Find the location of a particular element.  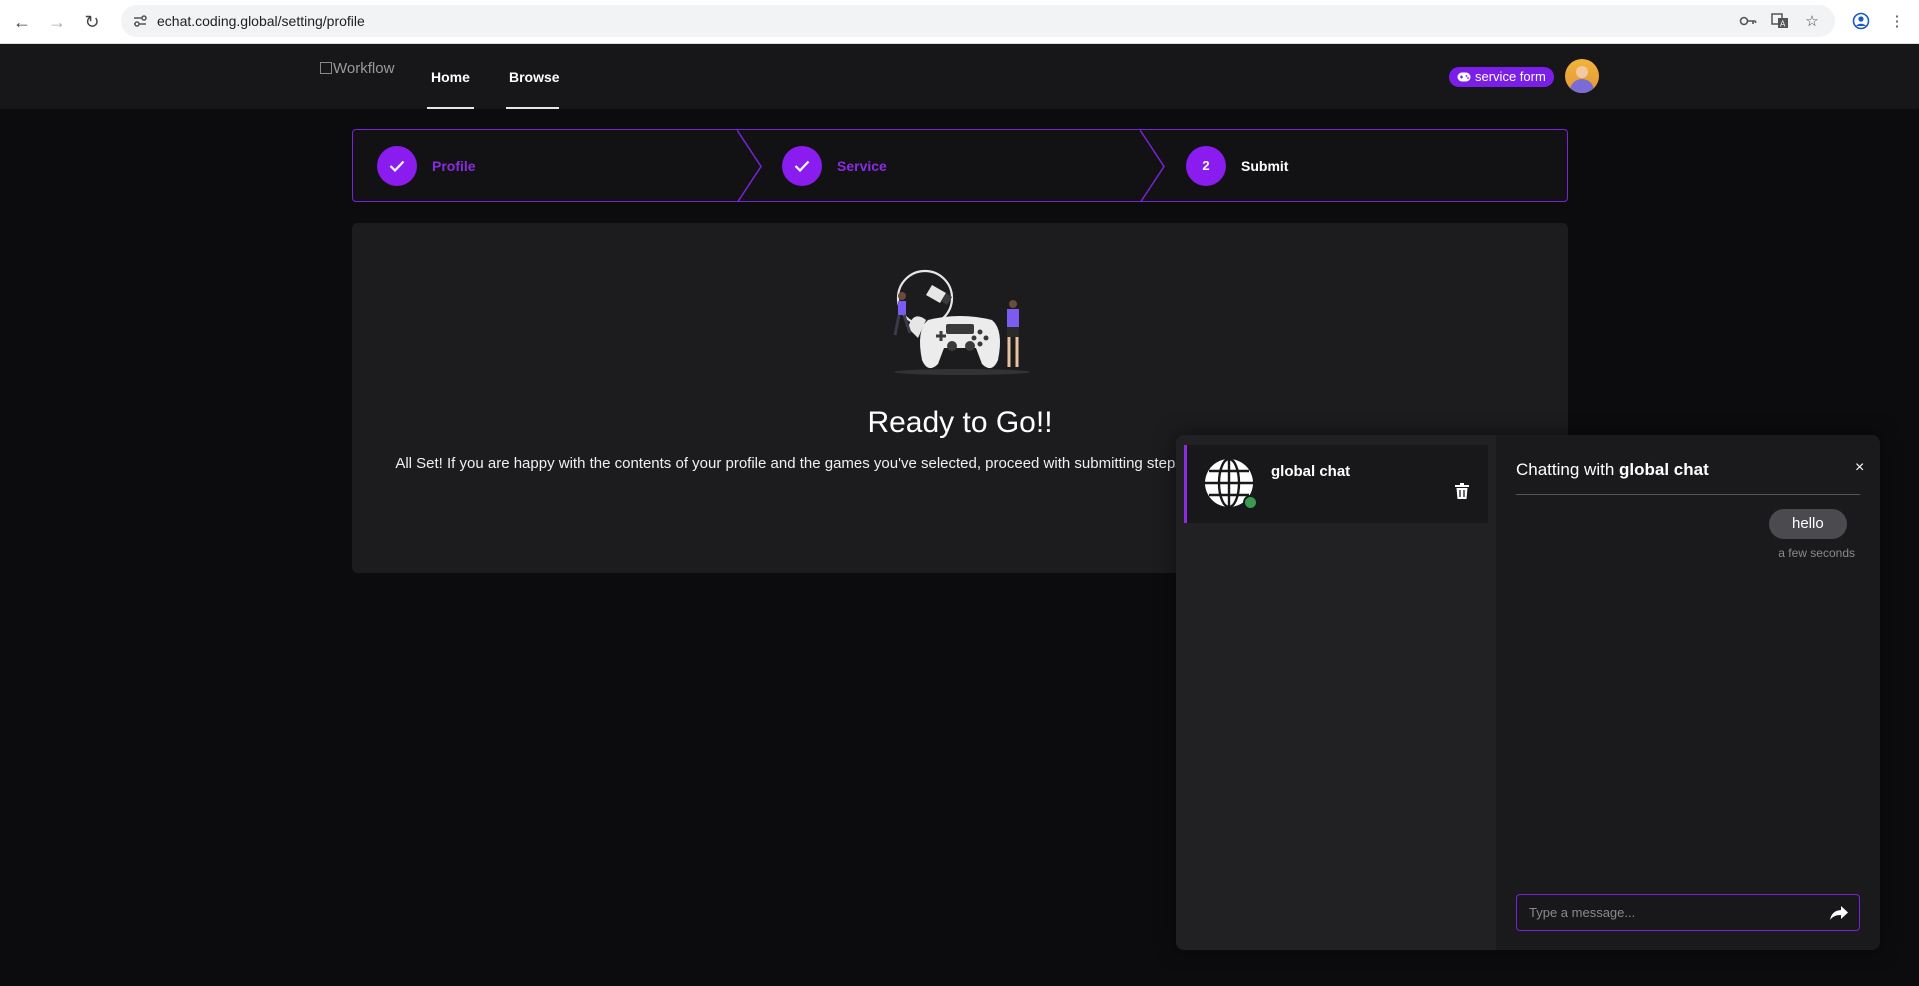

progress-stepper: Profile Service 2 Submit is located at coordinates (960, 165).